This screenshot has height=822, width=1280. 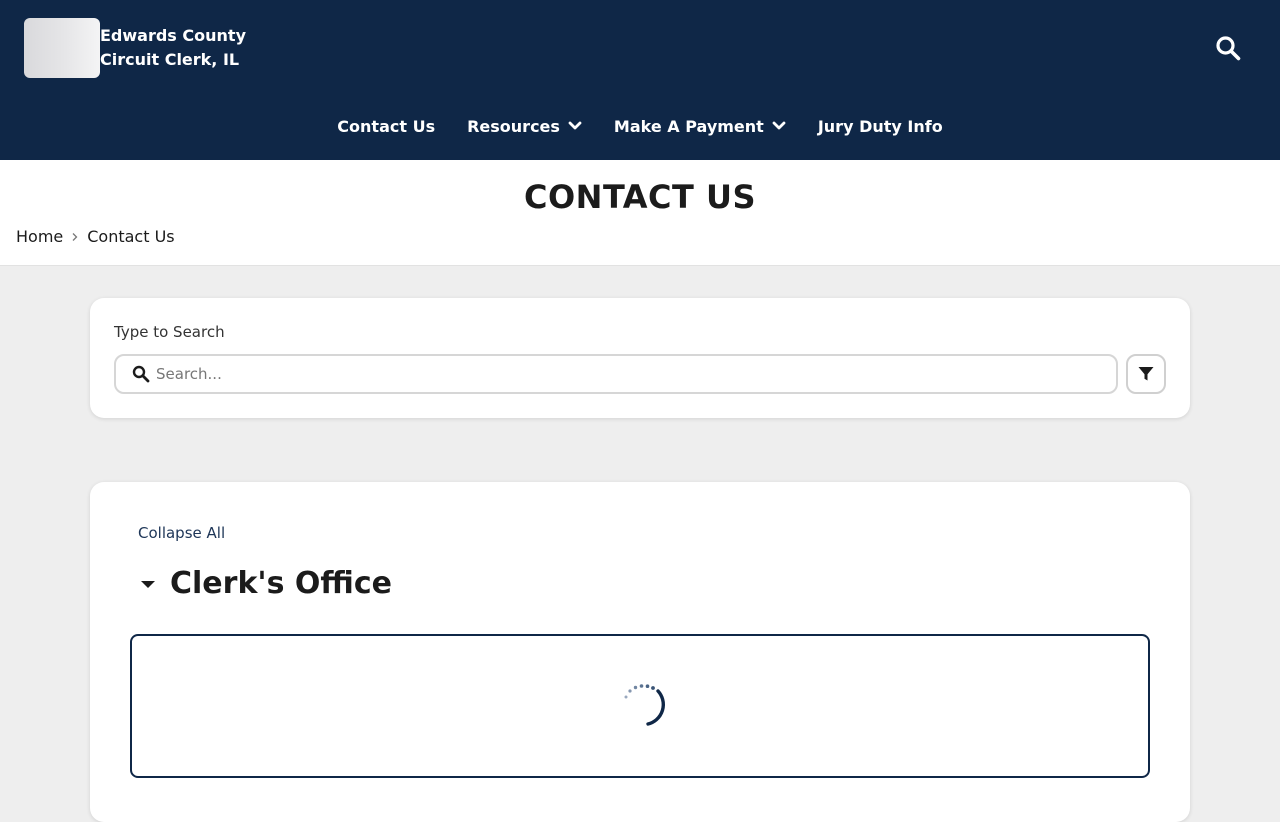 What do you see at coordinates (688, 126) in the screenshot?
I see `nav-item-label: Make A Payment` at bounding box center [688, 126].